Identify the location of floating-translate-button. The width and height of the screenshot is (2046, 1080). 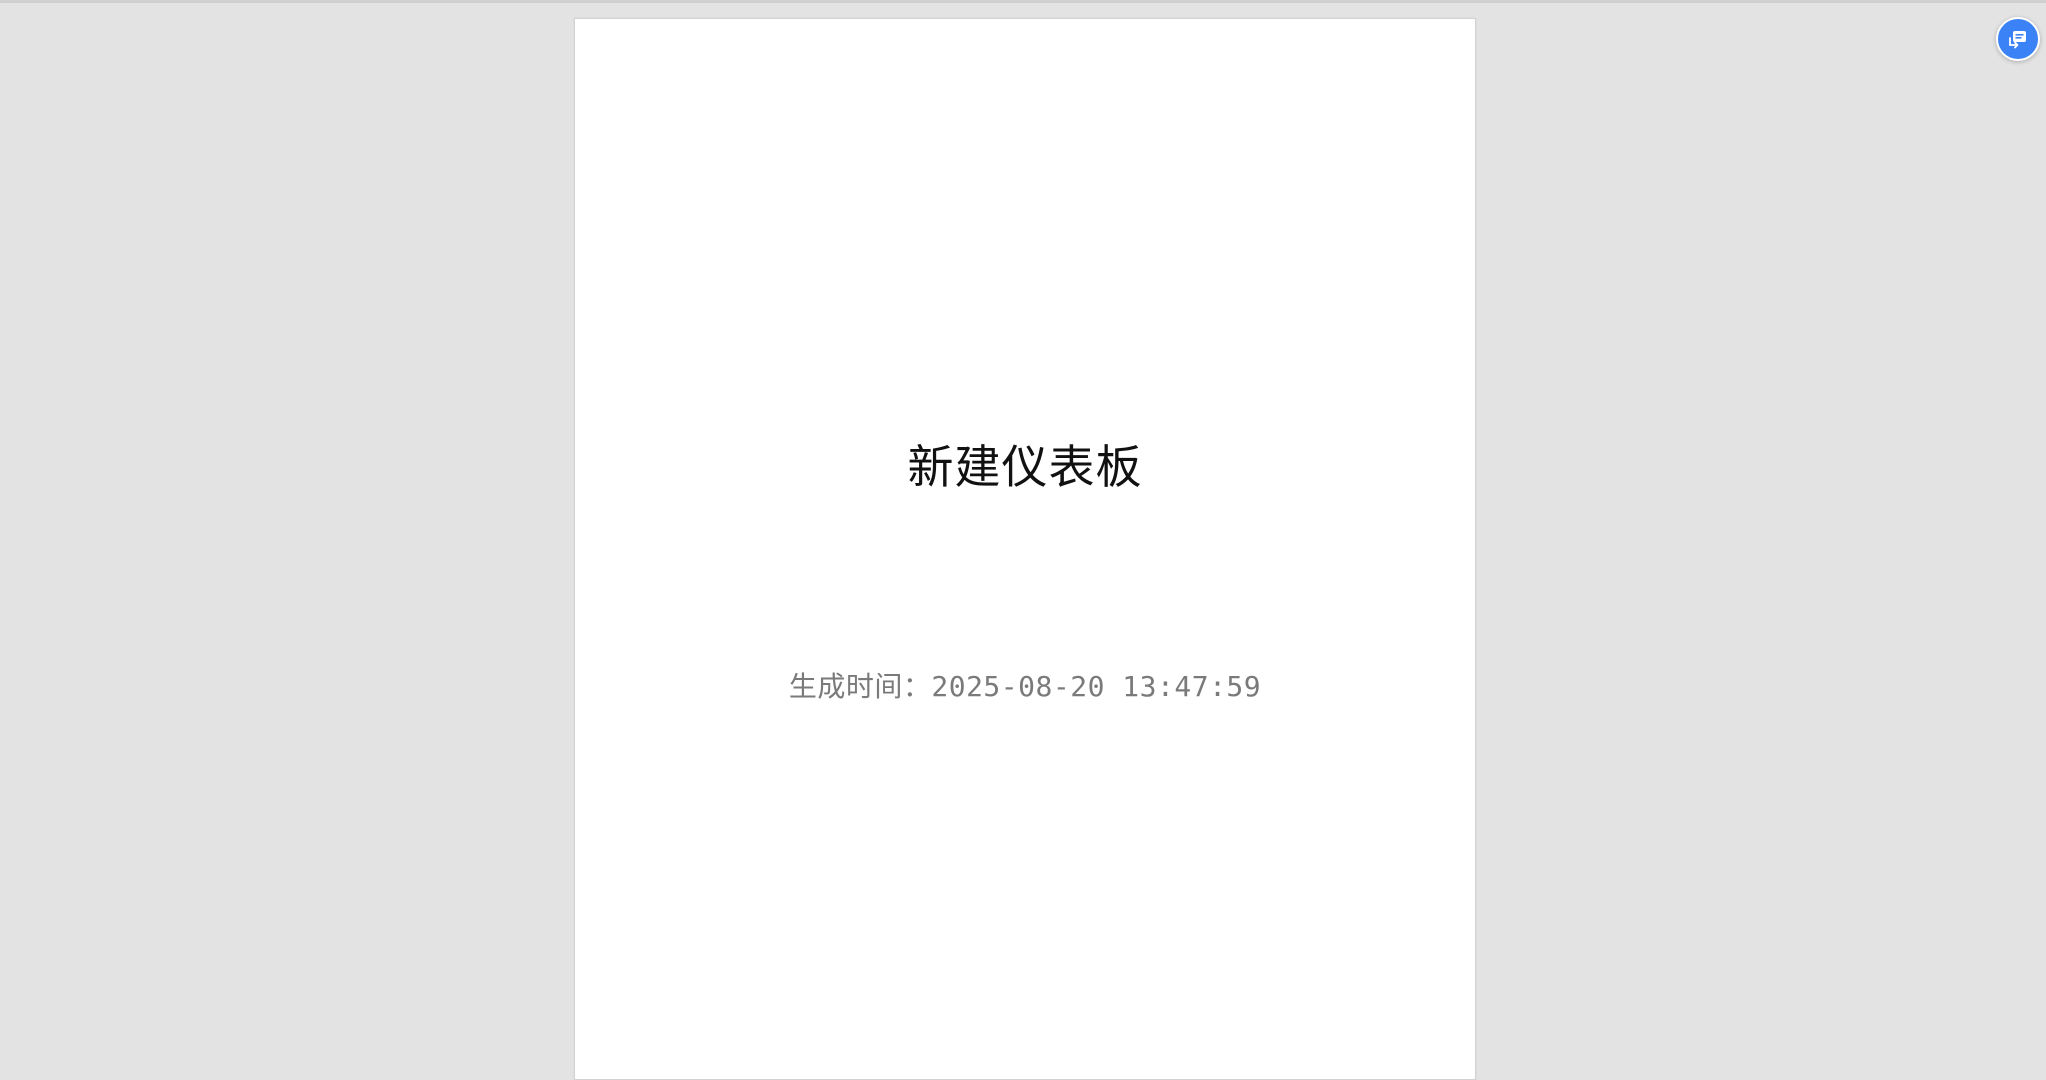
(2018, 39).